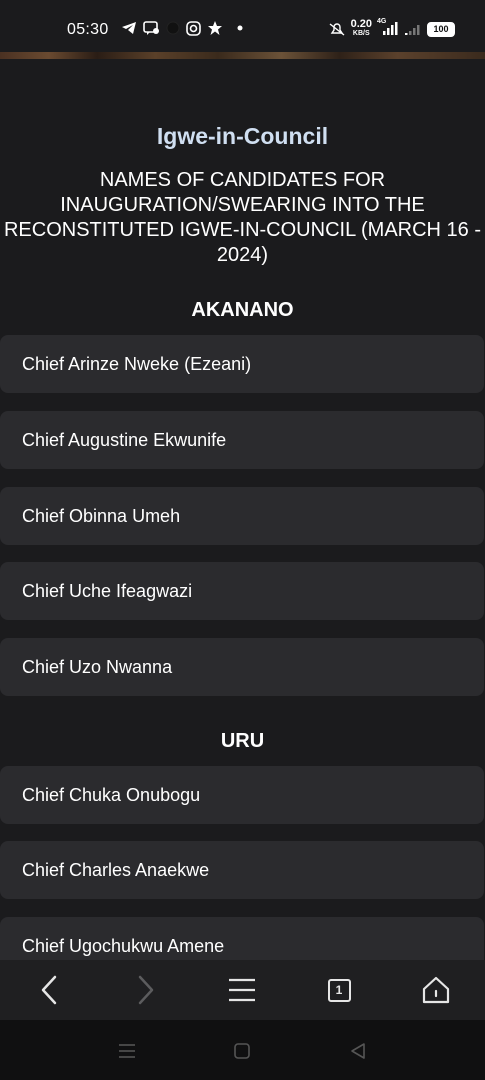  I want to click on dot-icon, so click(240, 28).